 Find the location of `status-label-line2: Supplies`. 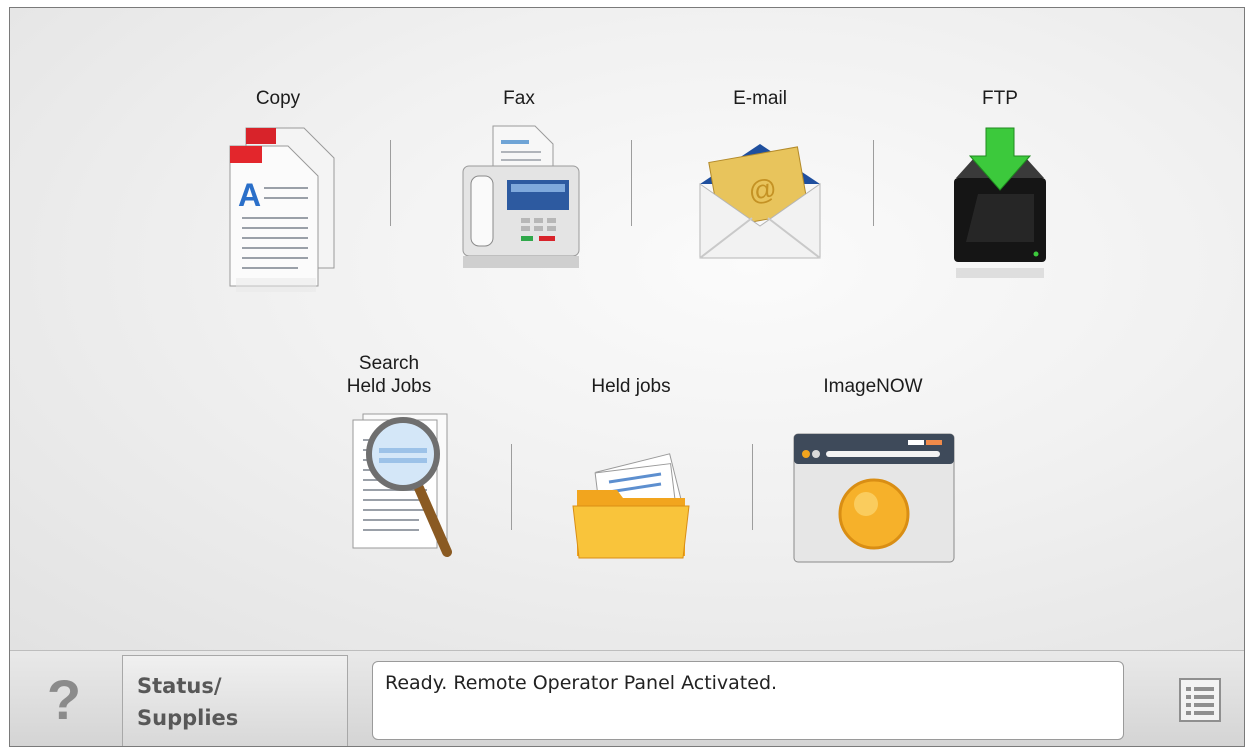

status-label-line2: Supplies is located at coordinates (188, 718).